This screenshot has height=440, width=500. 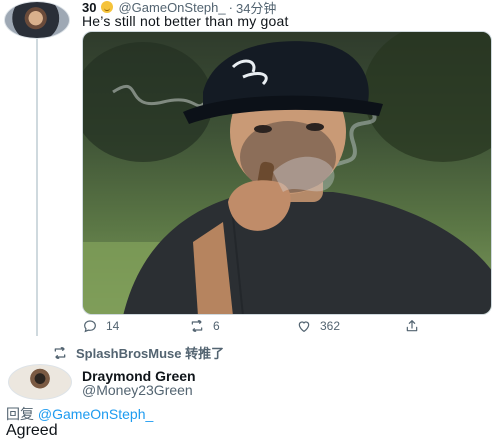 I want to click on share-button, so click(x=412, y=326).